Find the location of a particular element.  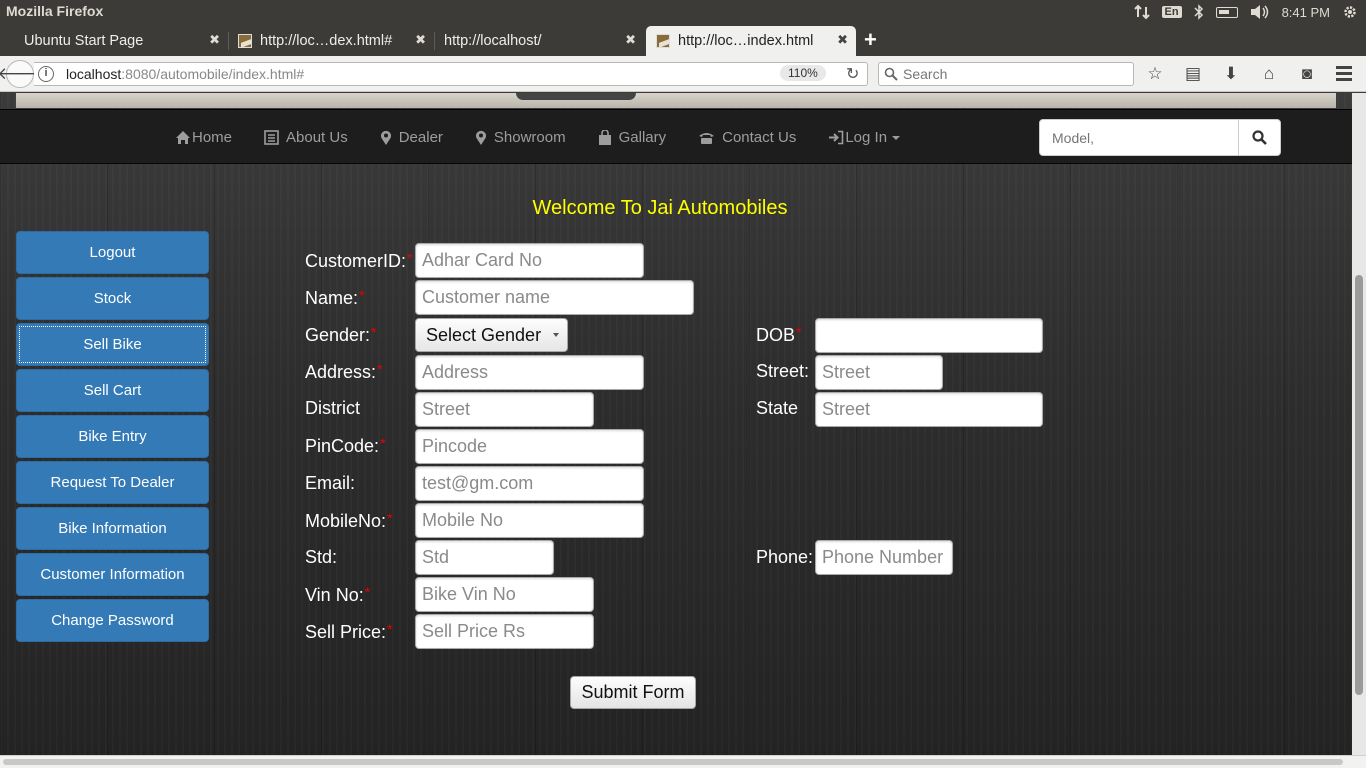

hero-image-strip is located at coordinates (676, 100).